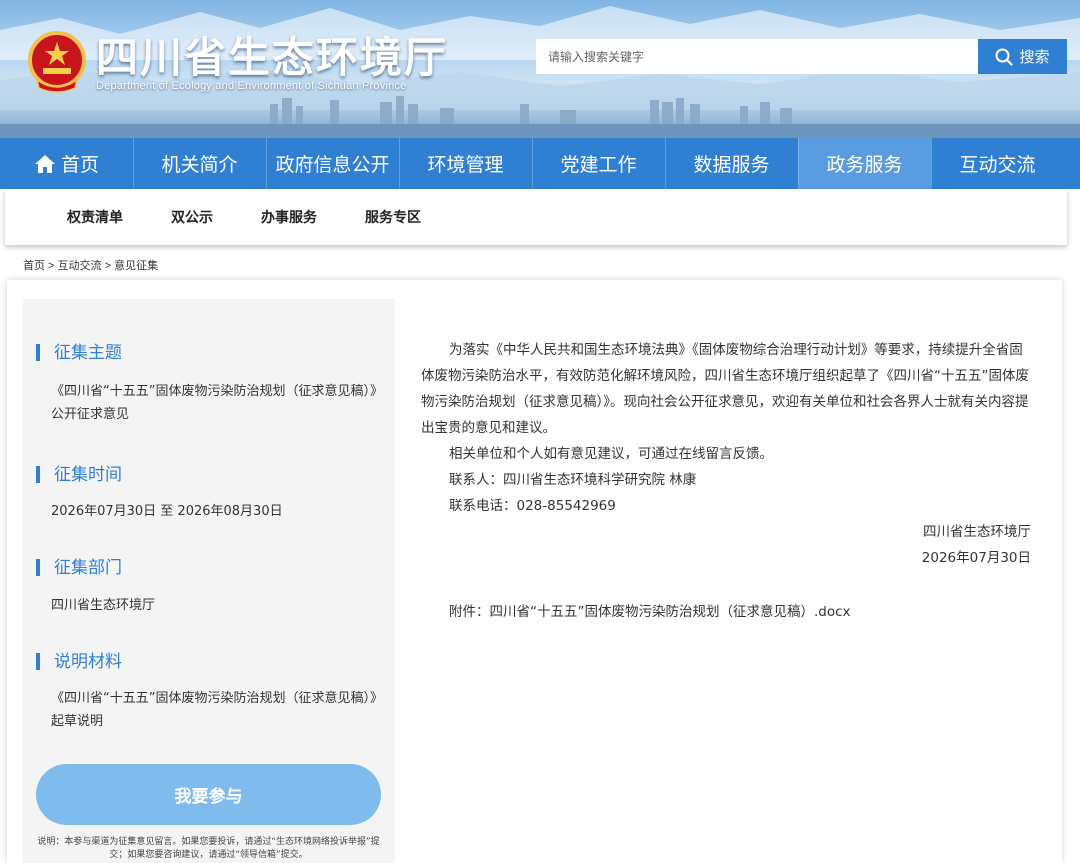 Image resolution: width=1080 pixels, height=863 pixels. Describe the element at coordinates (1034, 57) in the screenshot. I see `search-button-label: 搜索` at that location.